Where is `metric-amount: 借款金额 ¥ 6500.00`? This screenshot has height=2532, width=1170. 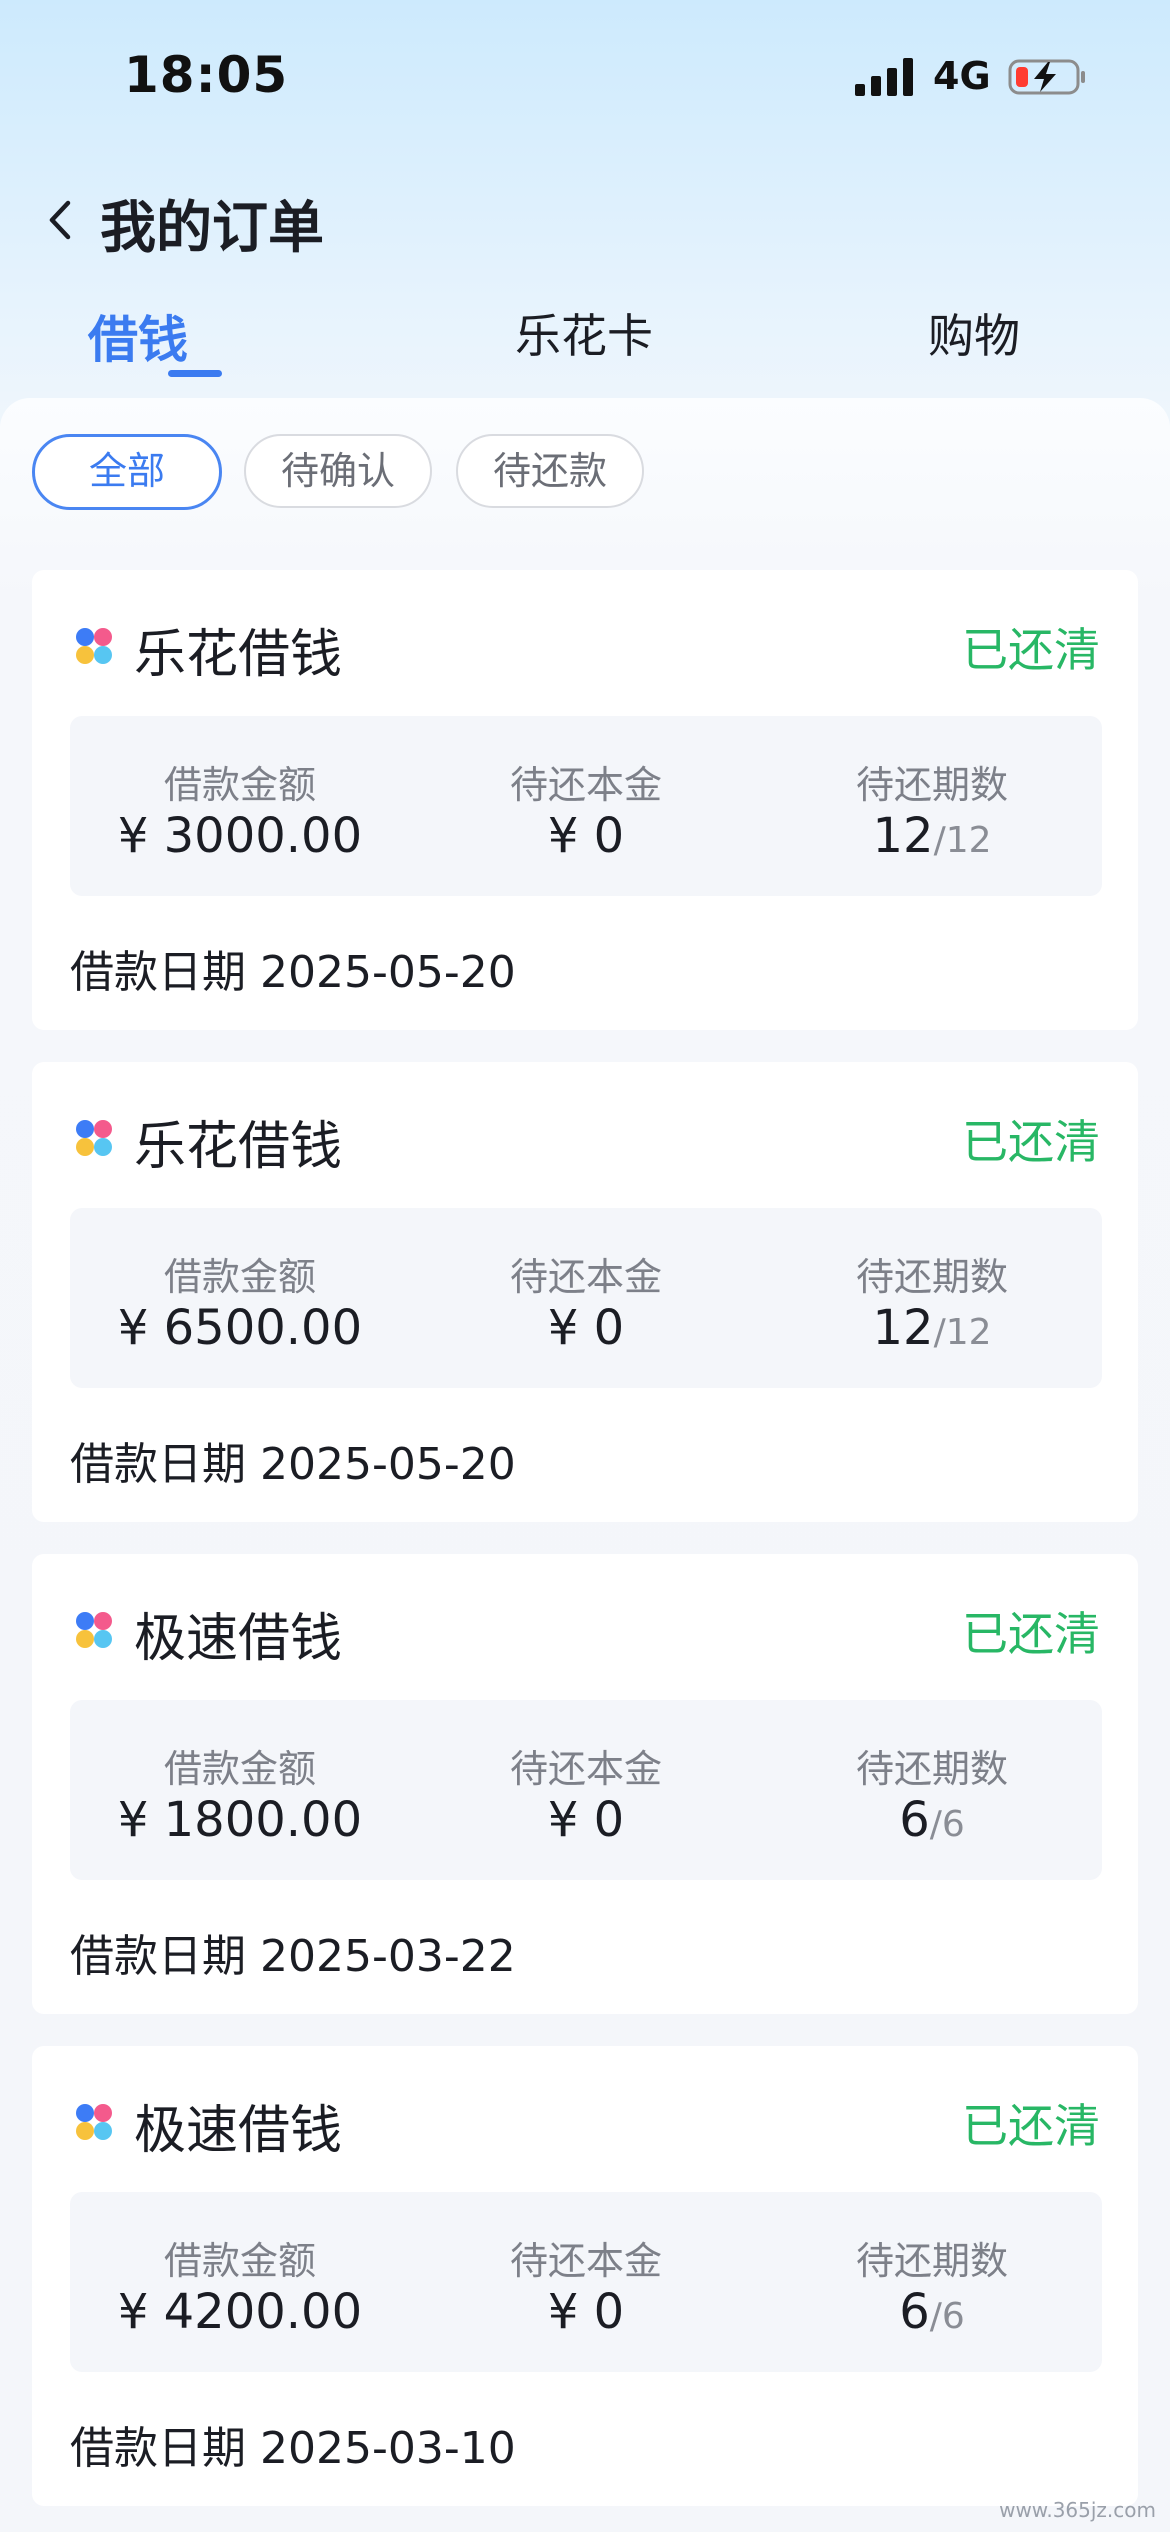
metric-amount: 借款金额 ¥ 6500.00 is located at coordinates (240, 1301).